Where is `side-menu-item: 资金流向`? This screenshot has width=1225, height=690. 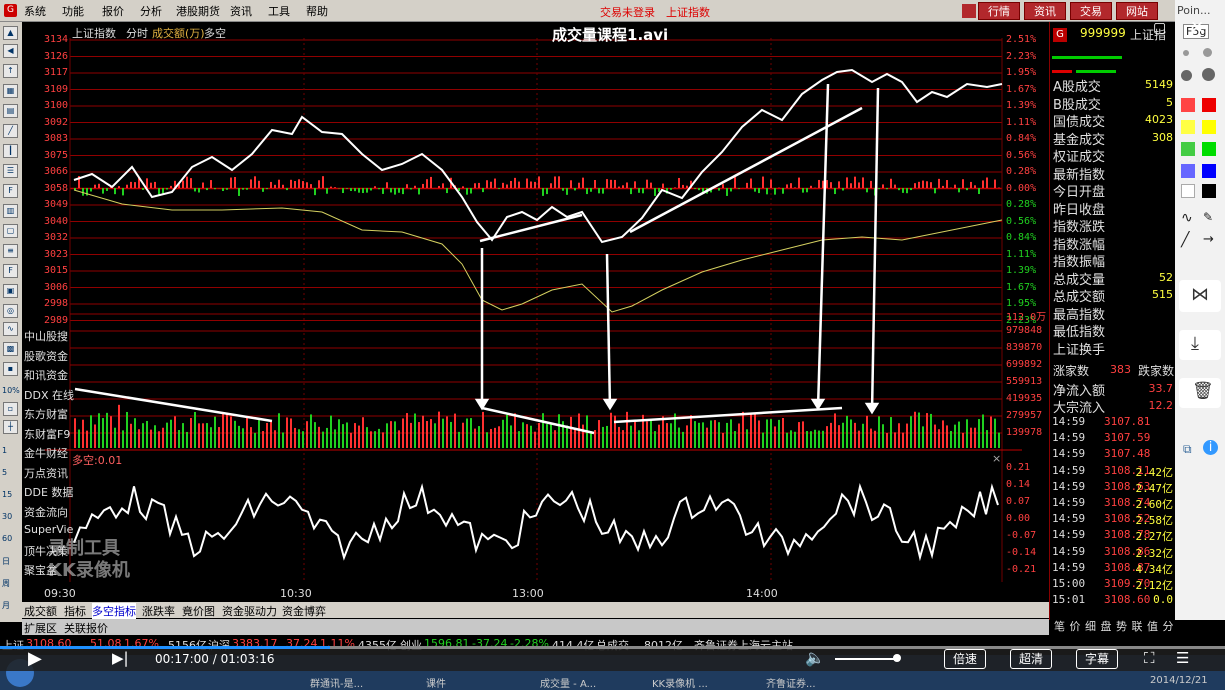 side-menu-item: 资金流向 is located at coordinates (46, 512).